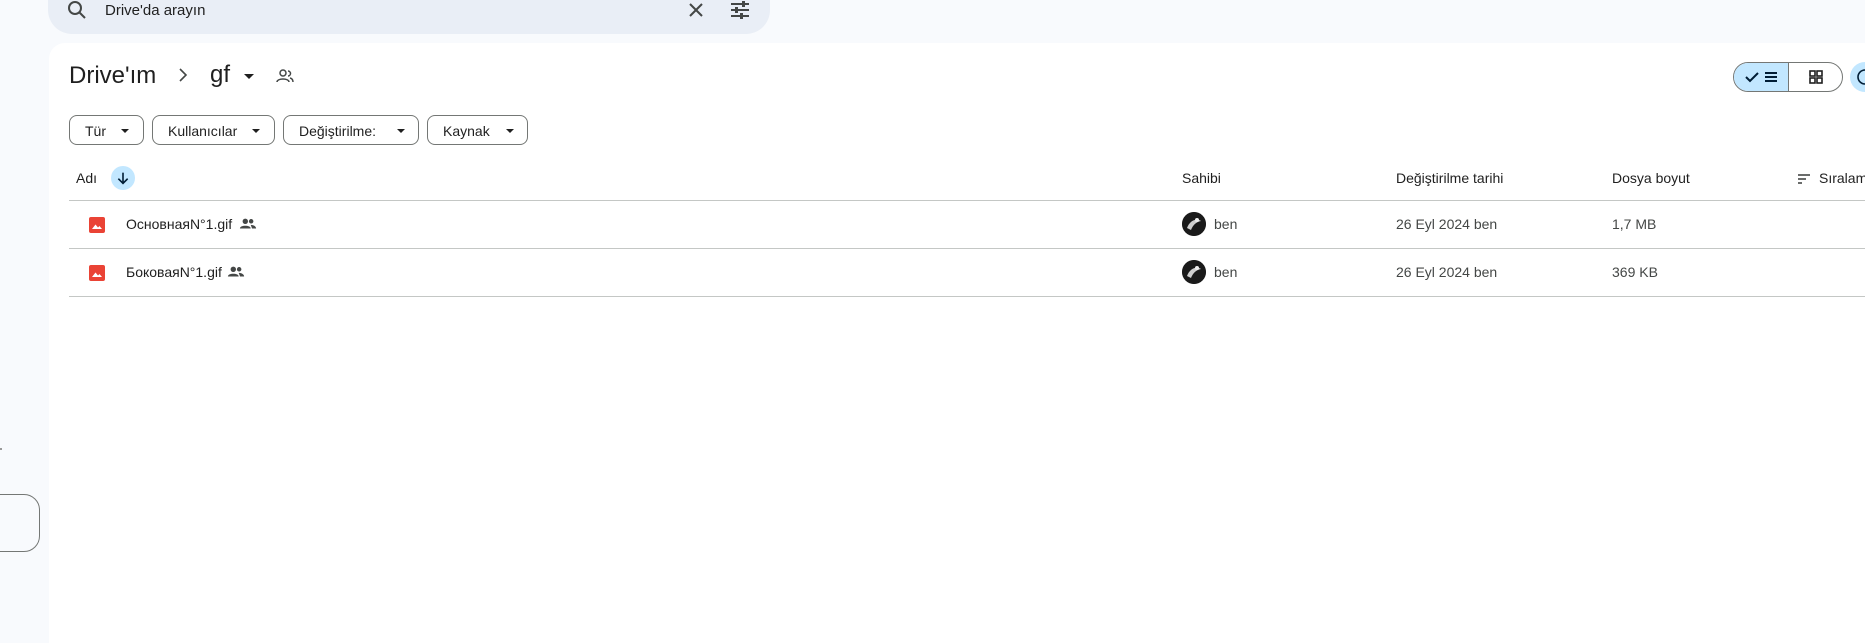  Describe the element at coordinates (1449, 178) in the screenshot. I see `column-modified-header: Değiştirilme tarihi` at that location.